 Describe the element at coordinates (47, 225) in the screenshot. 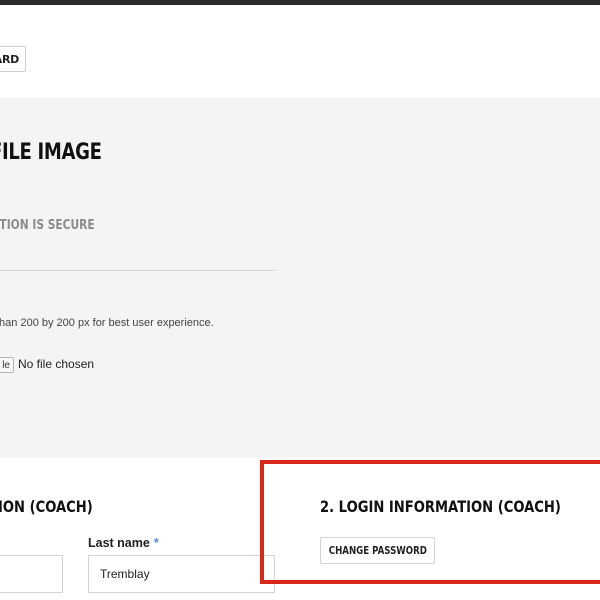

I see `secure-information-note: ATION IS SECURE` at that location.